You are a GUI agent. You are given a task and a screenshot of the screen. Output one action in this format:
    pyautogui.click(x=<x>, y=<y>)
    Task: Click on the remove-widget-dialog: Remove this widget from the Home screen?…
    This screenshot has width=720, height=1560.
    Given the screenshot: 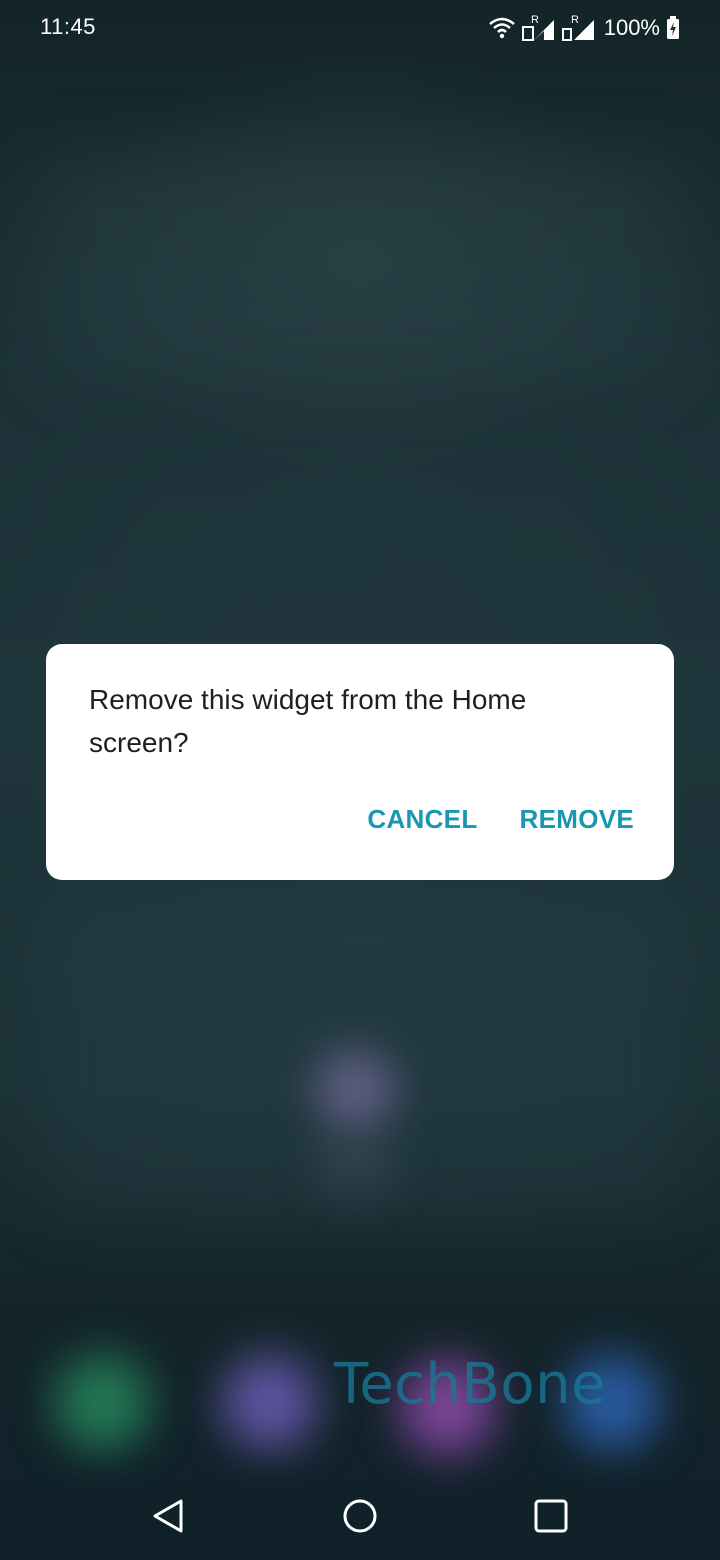 What is the action you would take?
    pyautogui.click(x=360, y=762)
    